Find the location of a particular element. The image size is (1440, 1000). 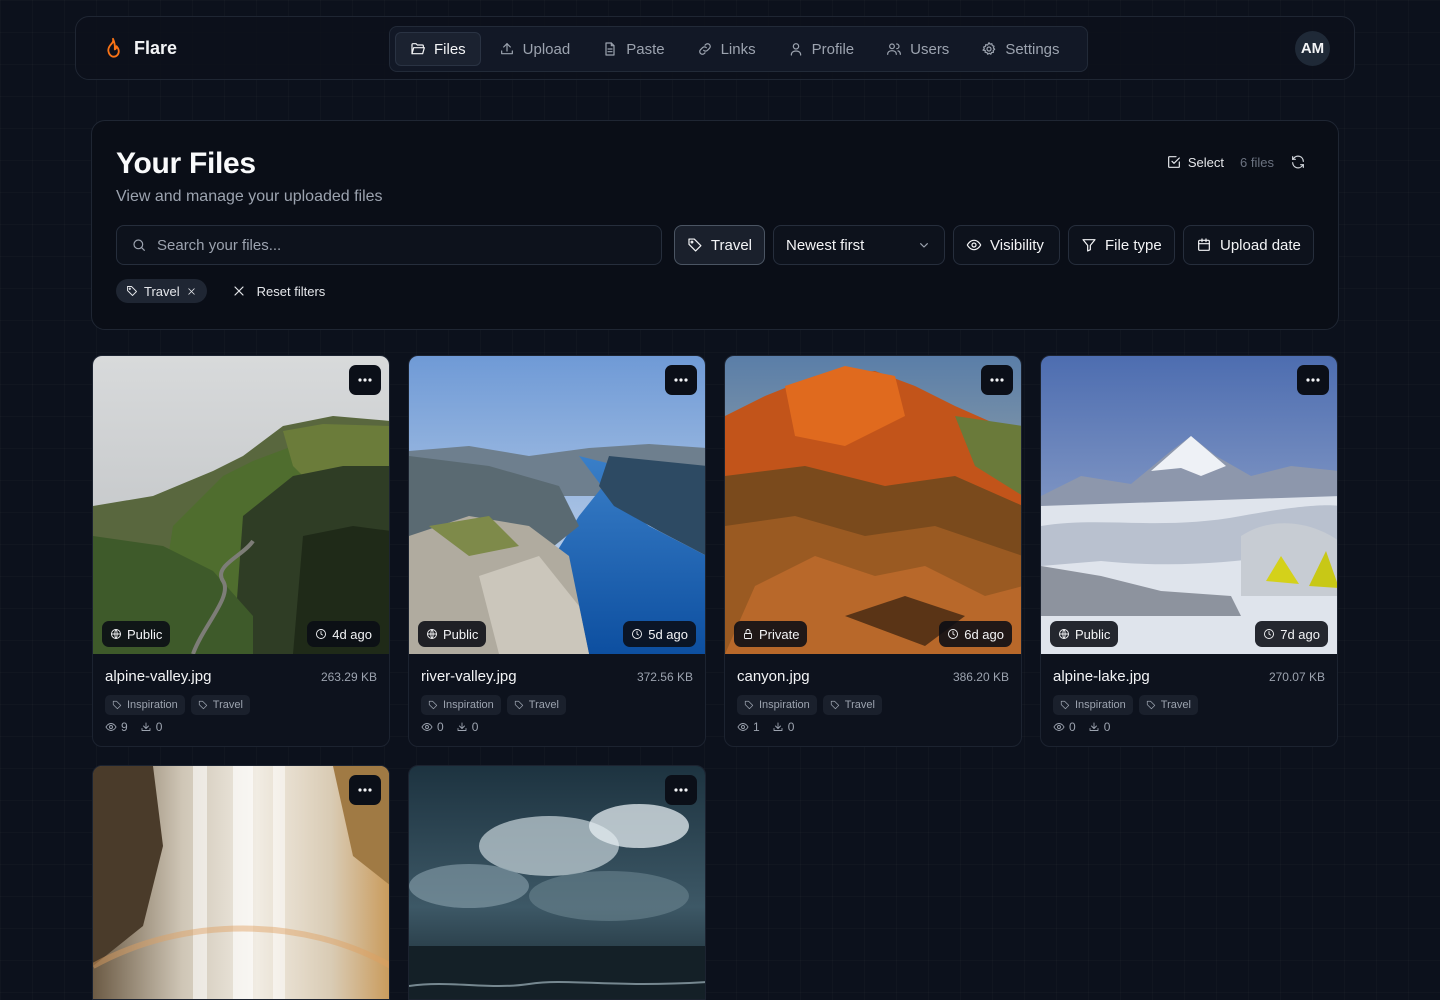

file-stats: 1 0 is located at coordinates (765, 727).